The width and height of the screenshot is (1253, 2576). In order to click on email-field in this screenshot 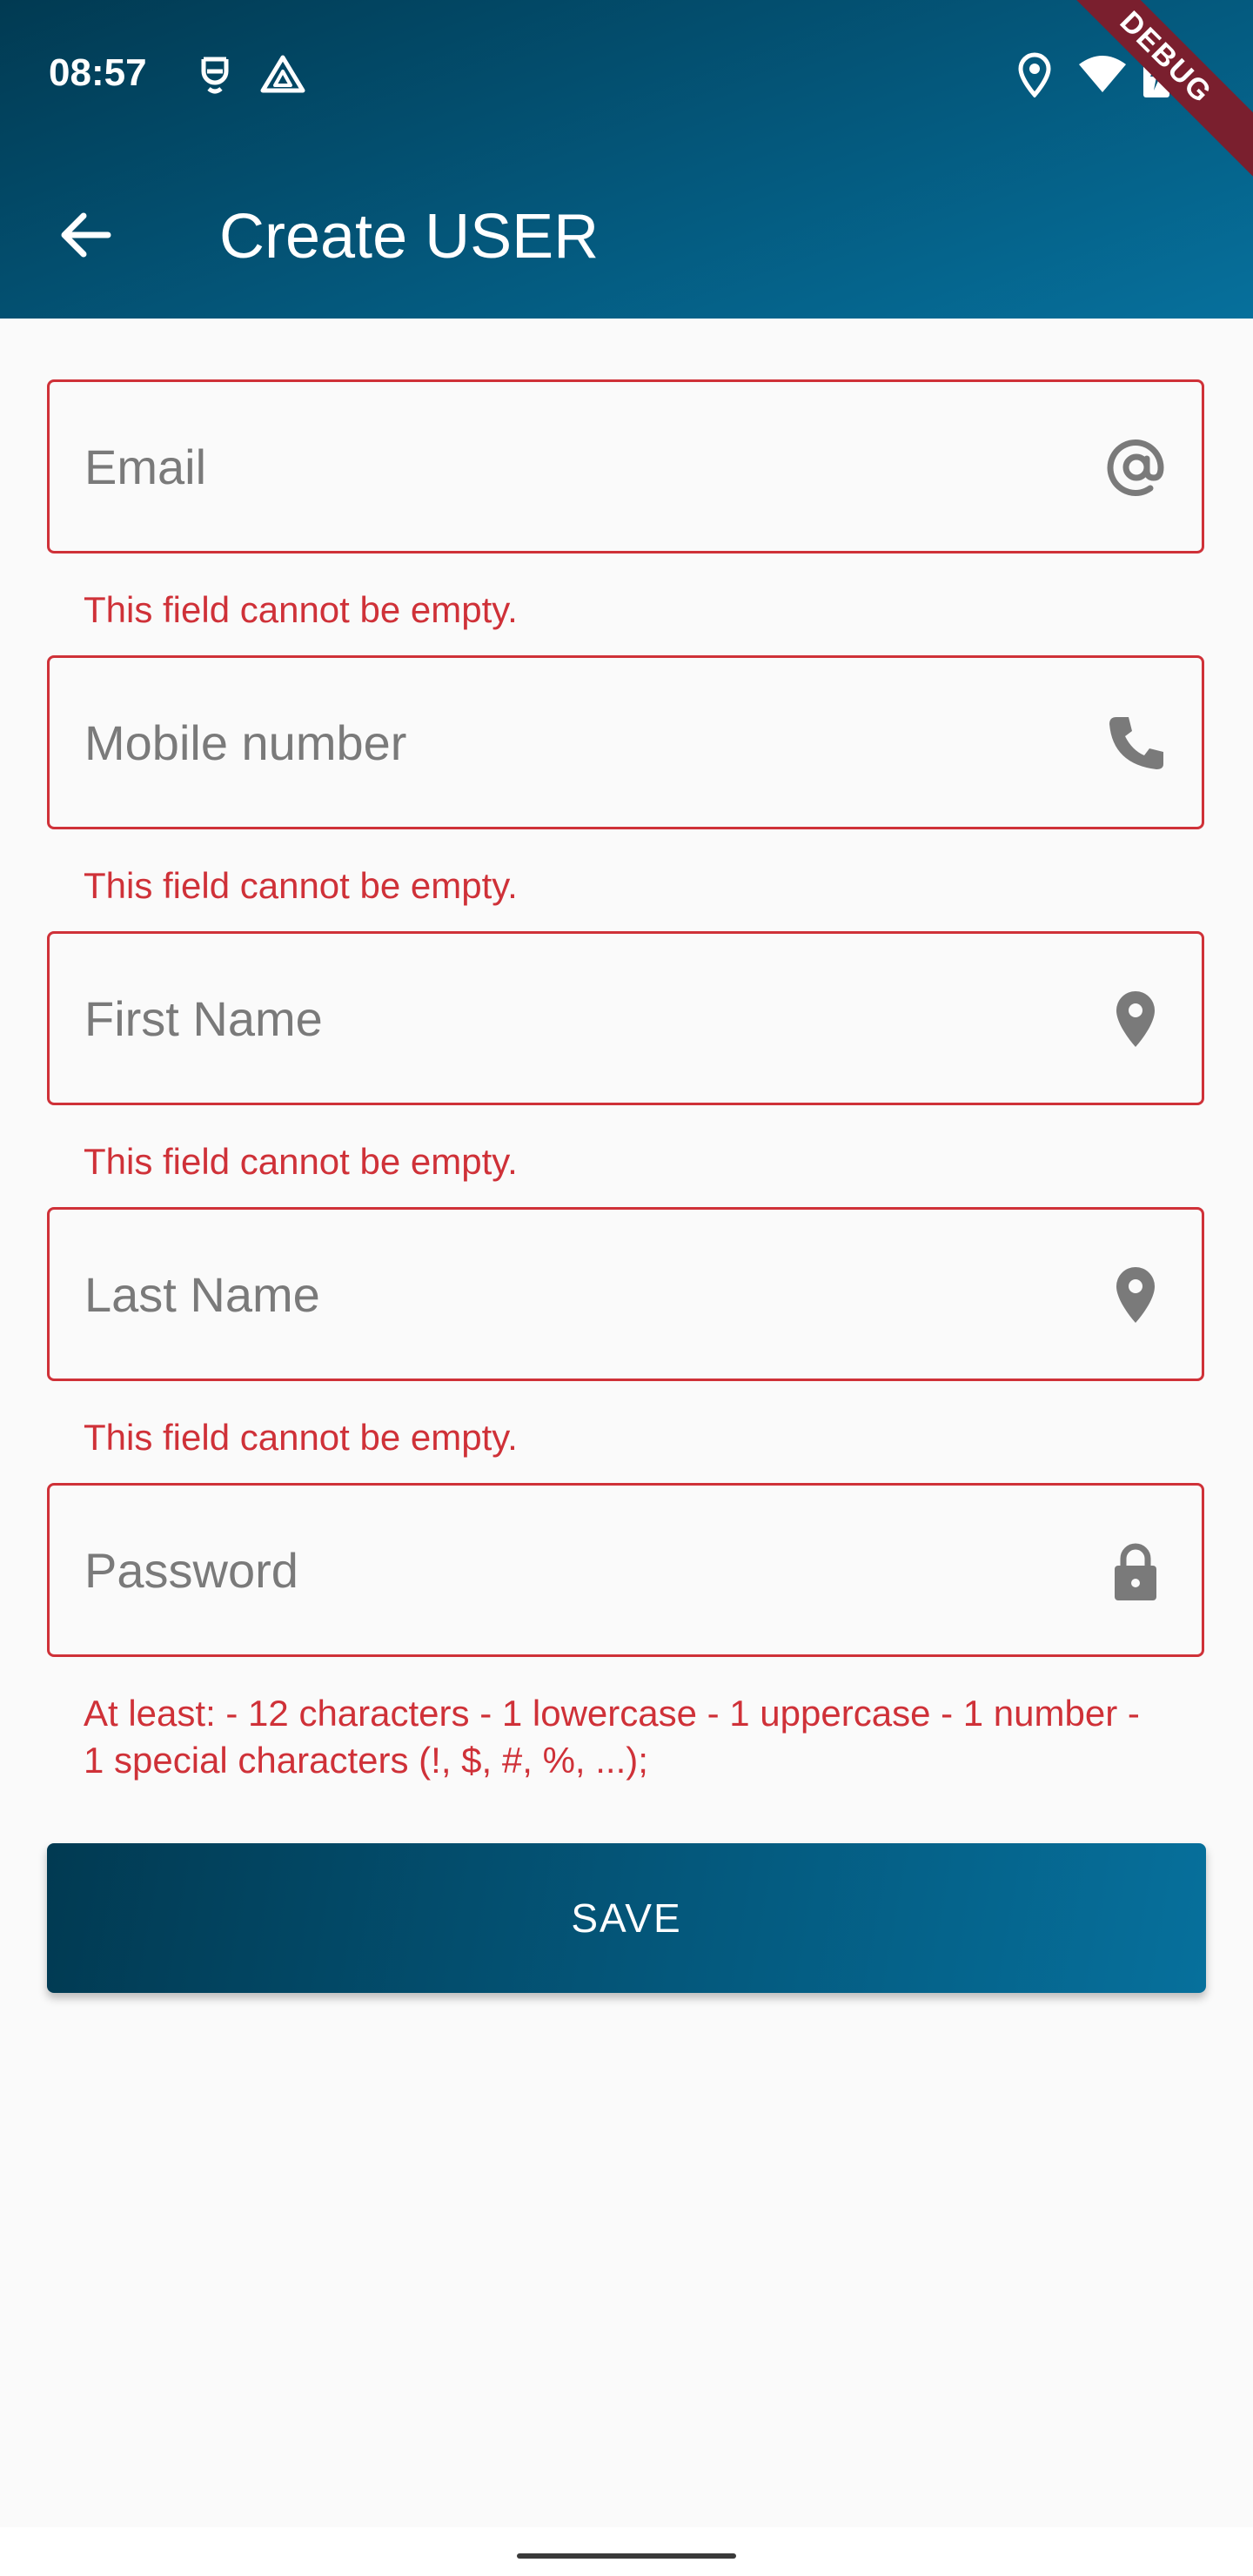, I will do `click(625, 466)`.